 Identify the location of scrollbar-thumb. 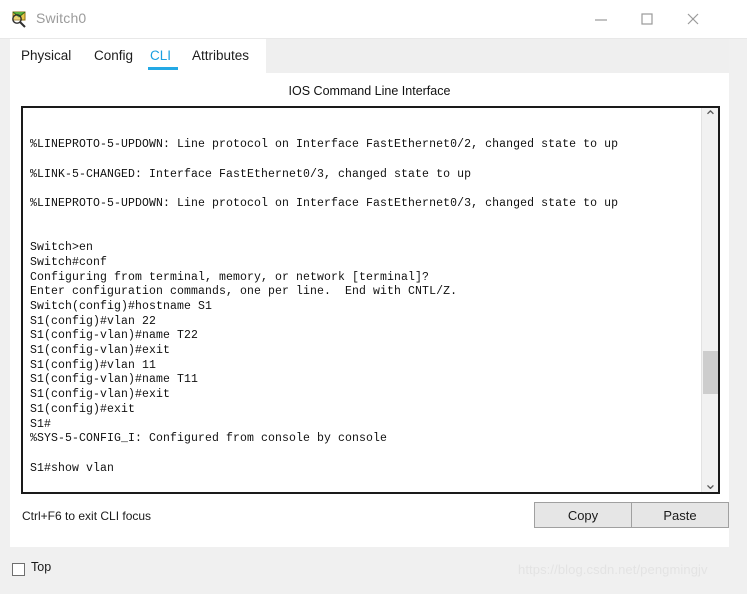
(710, 372).